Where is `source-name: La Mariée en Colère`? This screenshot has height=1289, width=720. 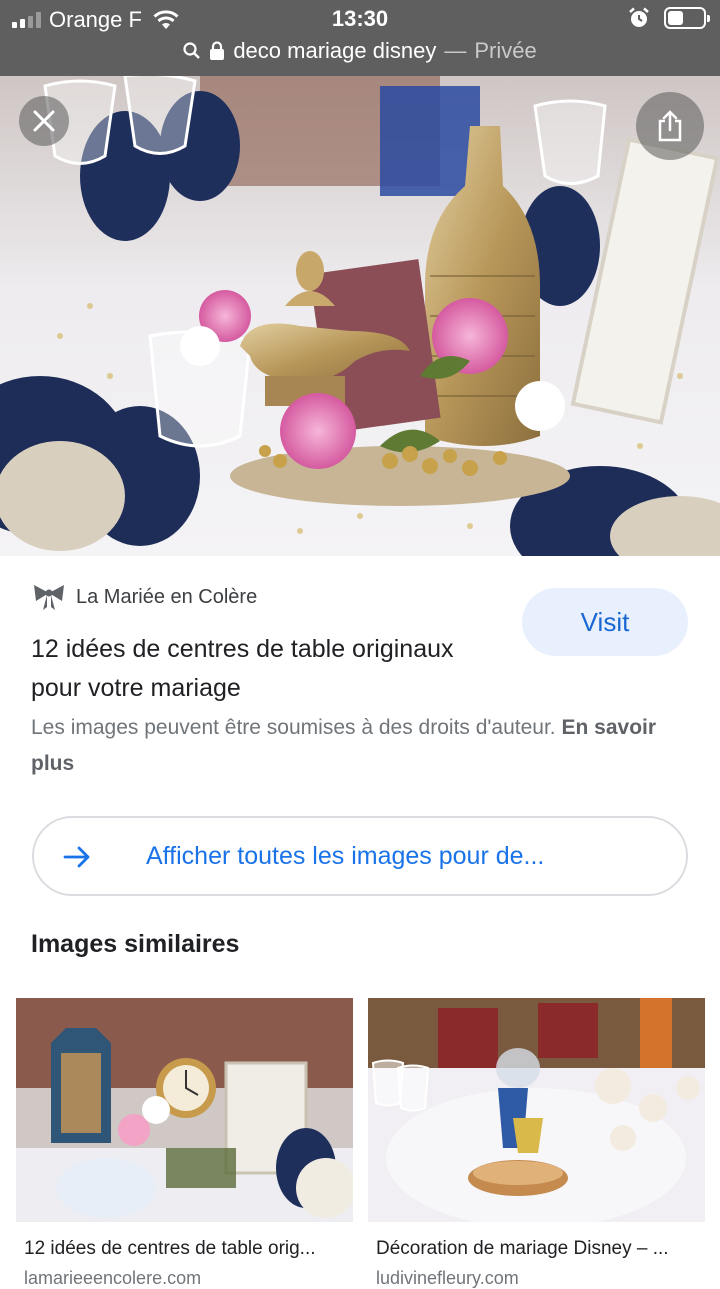 source-name: La Mariée en Colère is located at coordinates (167, 596).